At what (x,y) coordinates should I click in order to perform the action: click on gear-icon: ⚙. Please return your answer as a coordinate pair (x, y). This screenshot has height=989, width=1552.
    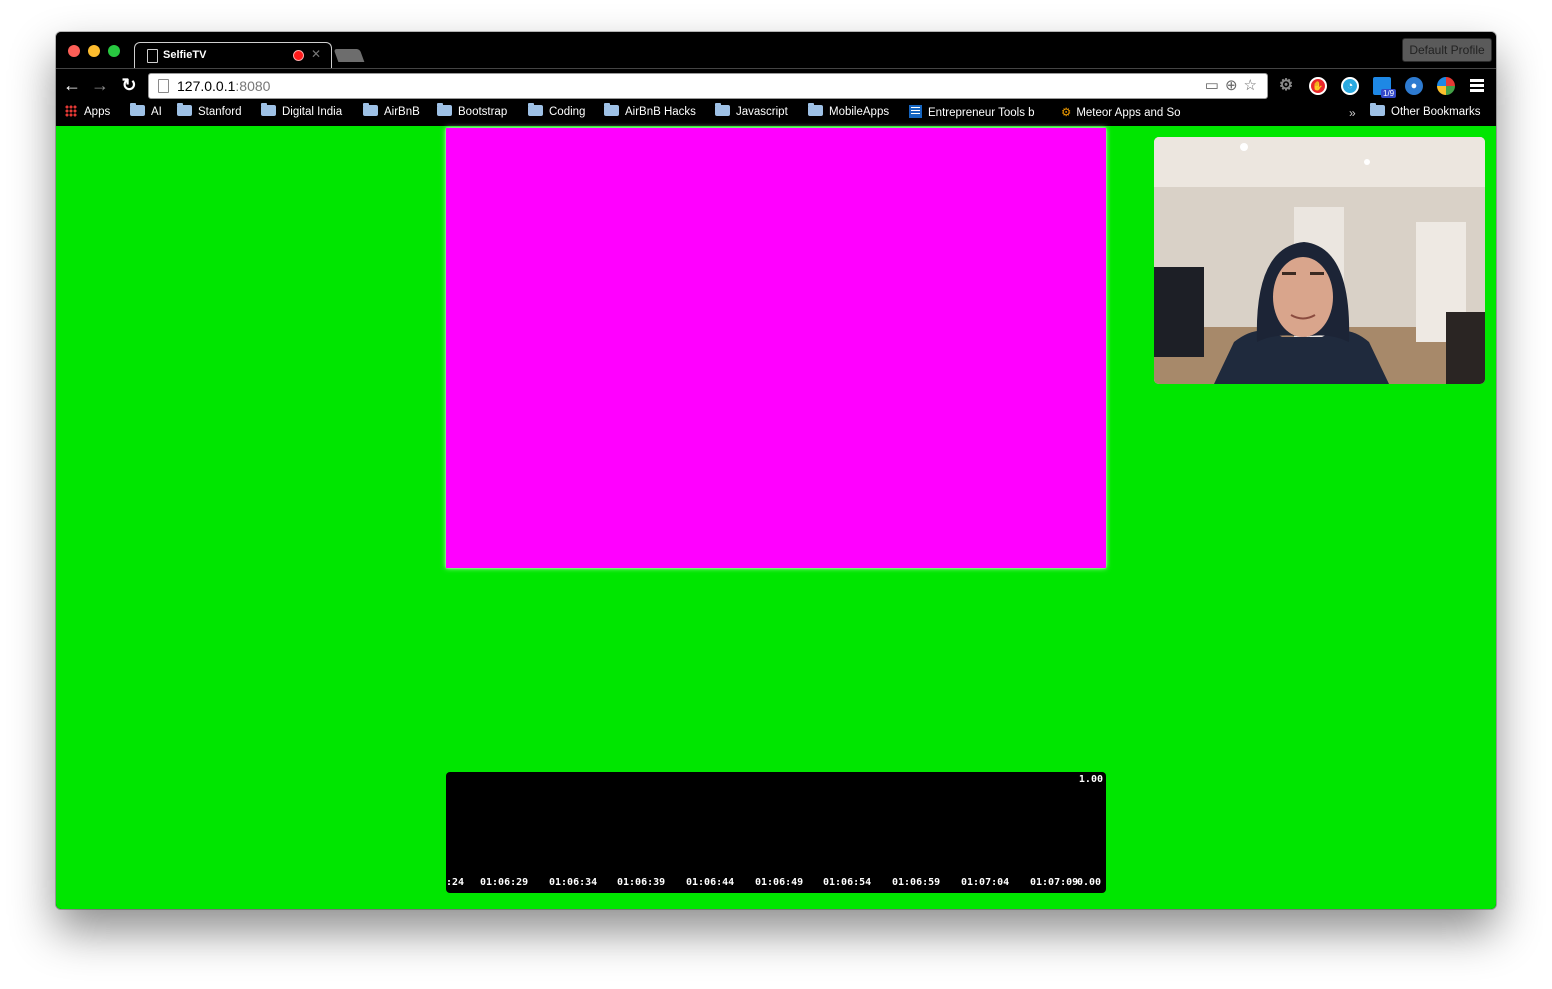
    Looking at the image, I should click on (1286, 86).